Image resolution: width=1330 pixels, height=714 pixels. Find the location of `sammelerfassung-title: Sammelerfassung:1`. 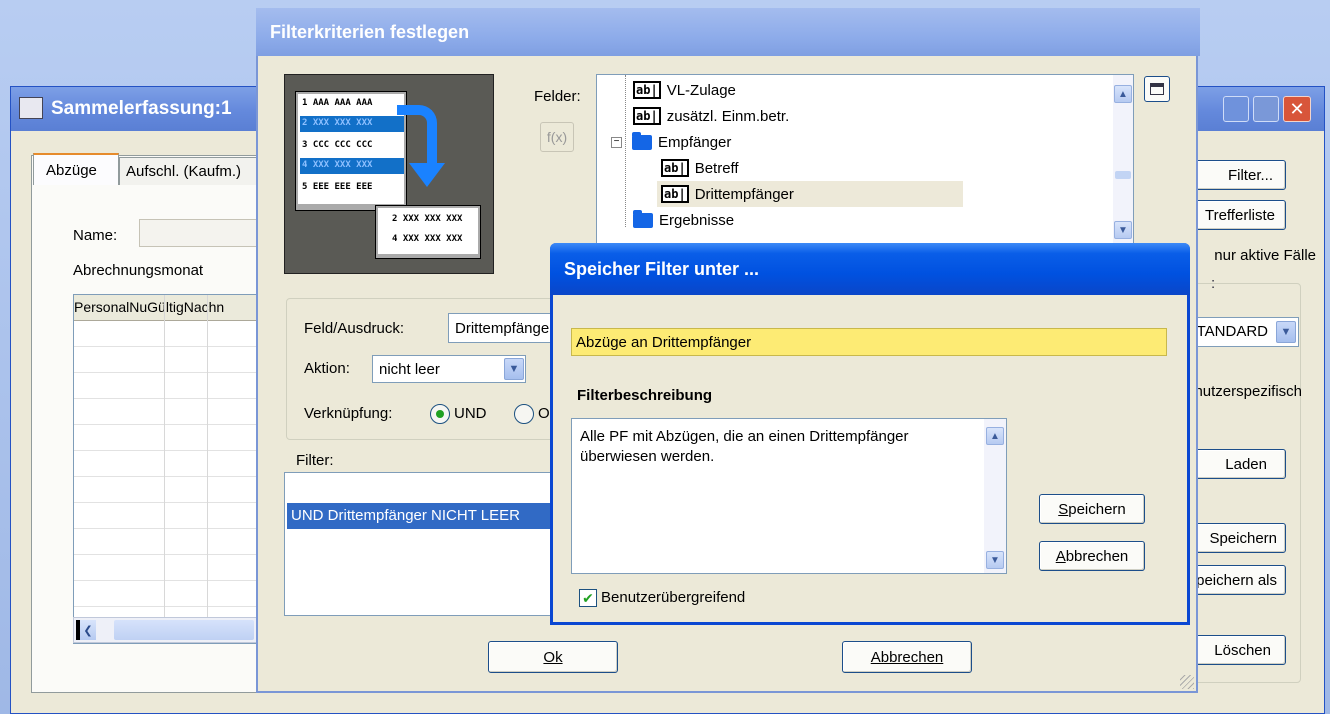

sammelerfassung-title: Sammelerfassung:1 is located at coordinates (141, 108).